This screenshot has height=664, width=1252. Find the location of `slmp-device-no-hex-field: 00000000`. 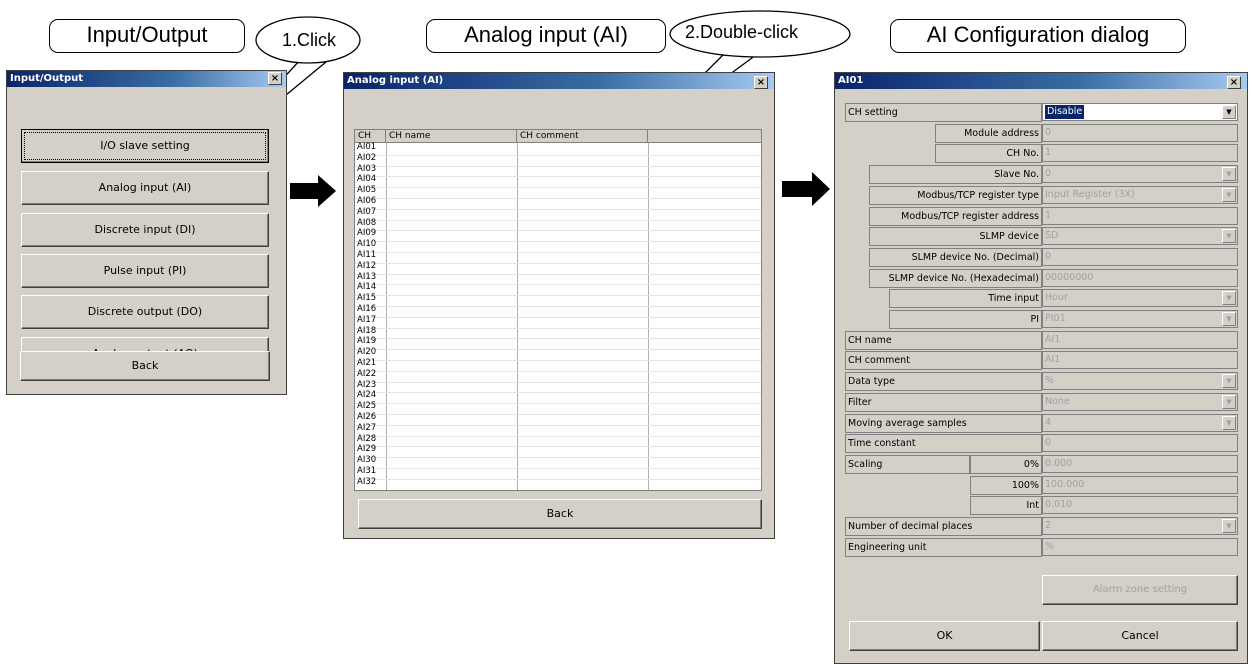

slmp-device-no-hex-field: 00000000 is located at coordinates (1140, 277).